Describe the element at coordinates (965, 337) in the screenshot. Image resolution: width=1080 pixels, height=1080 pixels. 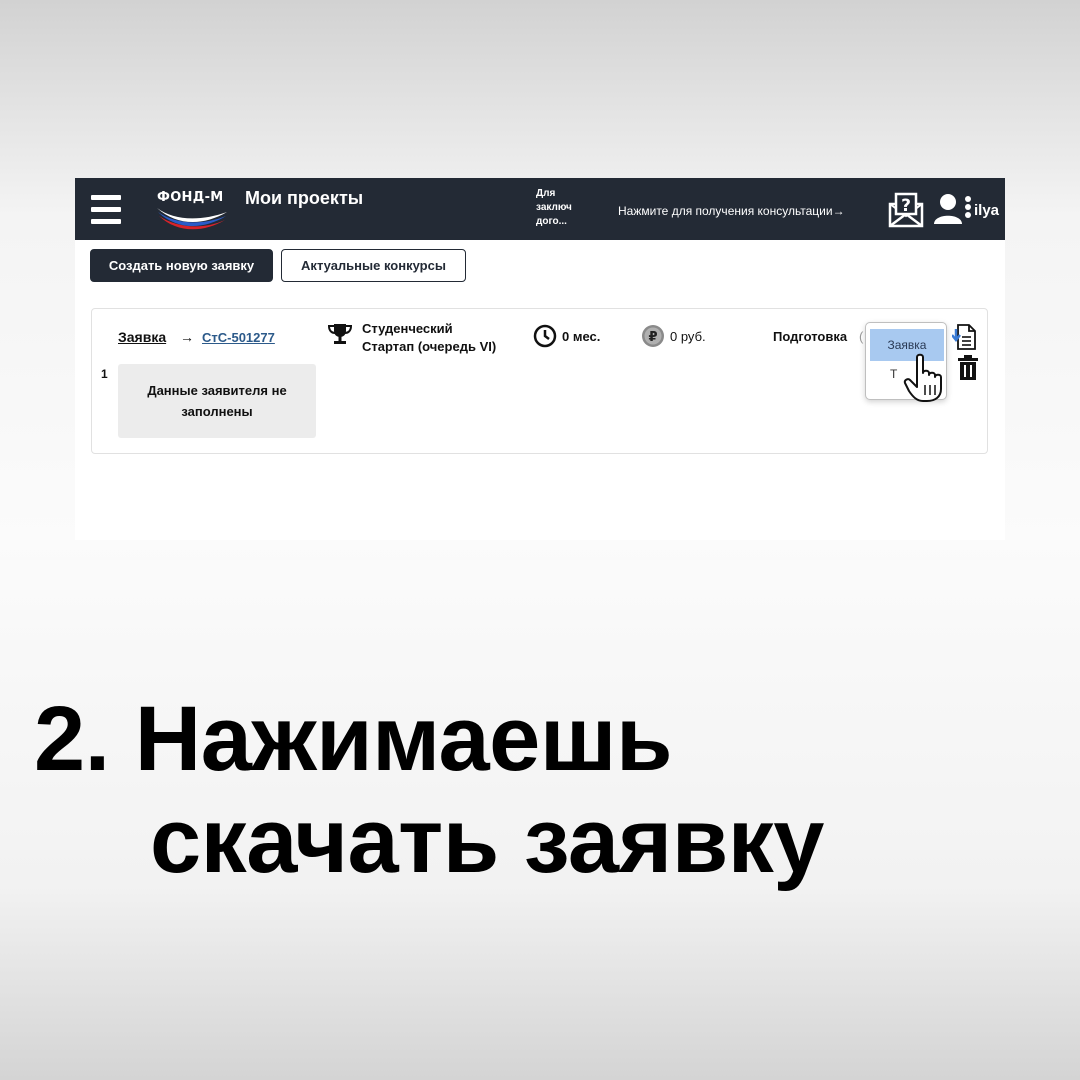
I see `download-icon` at that location.